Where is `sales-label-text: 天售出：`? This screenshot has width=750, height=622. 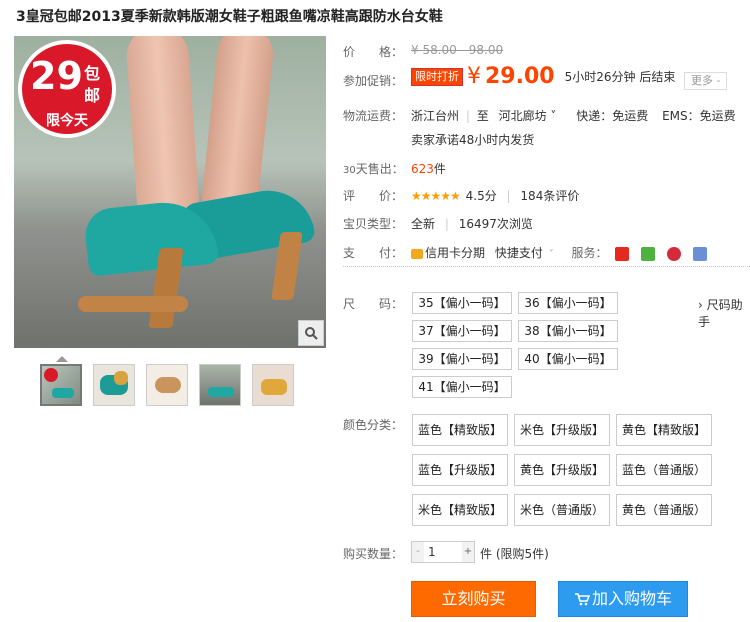
sales-label-text: 天售出： is located at coordinates (379, 169).